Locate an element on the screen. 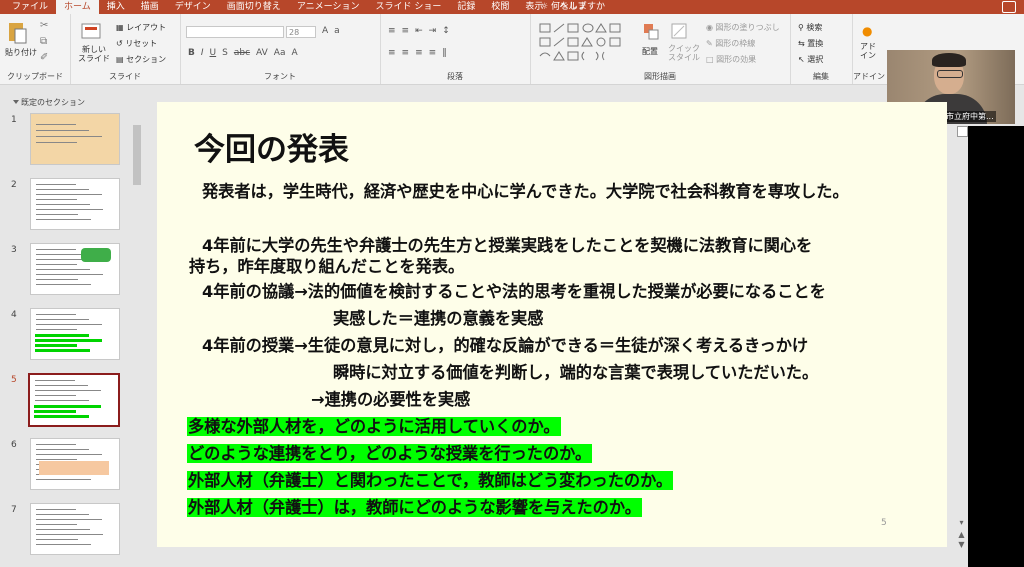 Image resolution: width=1024 pixels, height=567 pixels. tab-4: デザイン is located at coordinates (193, 7).